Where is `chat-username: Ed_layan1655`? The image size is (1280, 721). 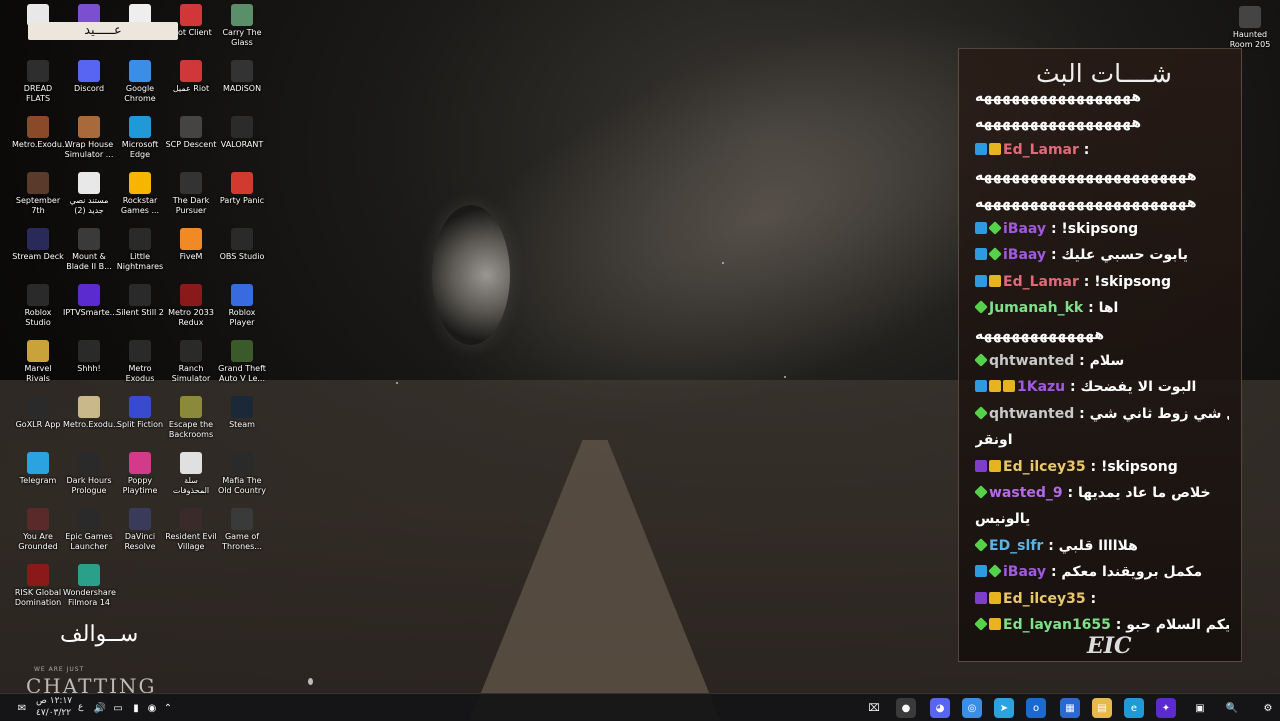 chat-username: Ed_layan1655 is located at coordinates (1057, 625).